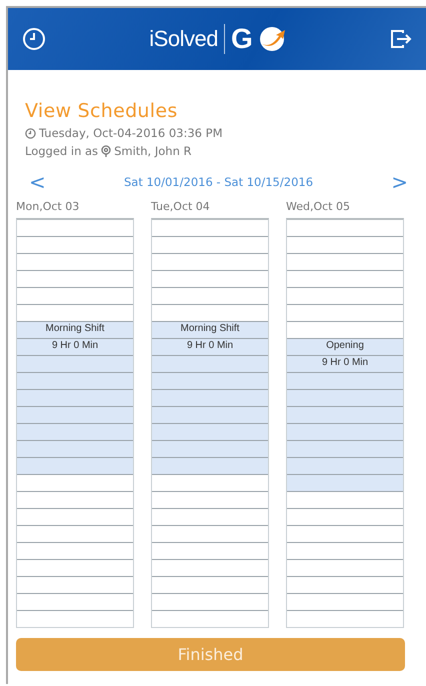  Describe the element at coordinates (48, 207) in the screenshot. I see `day-label: Mon,Oct 03` at that location.